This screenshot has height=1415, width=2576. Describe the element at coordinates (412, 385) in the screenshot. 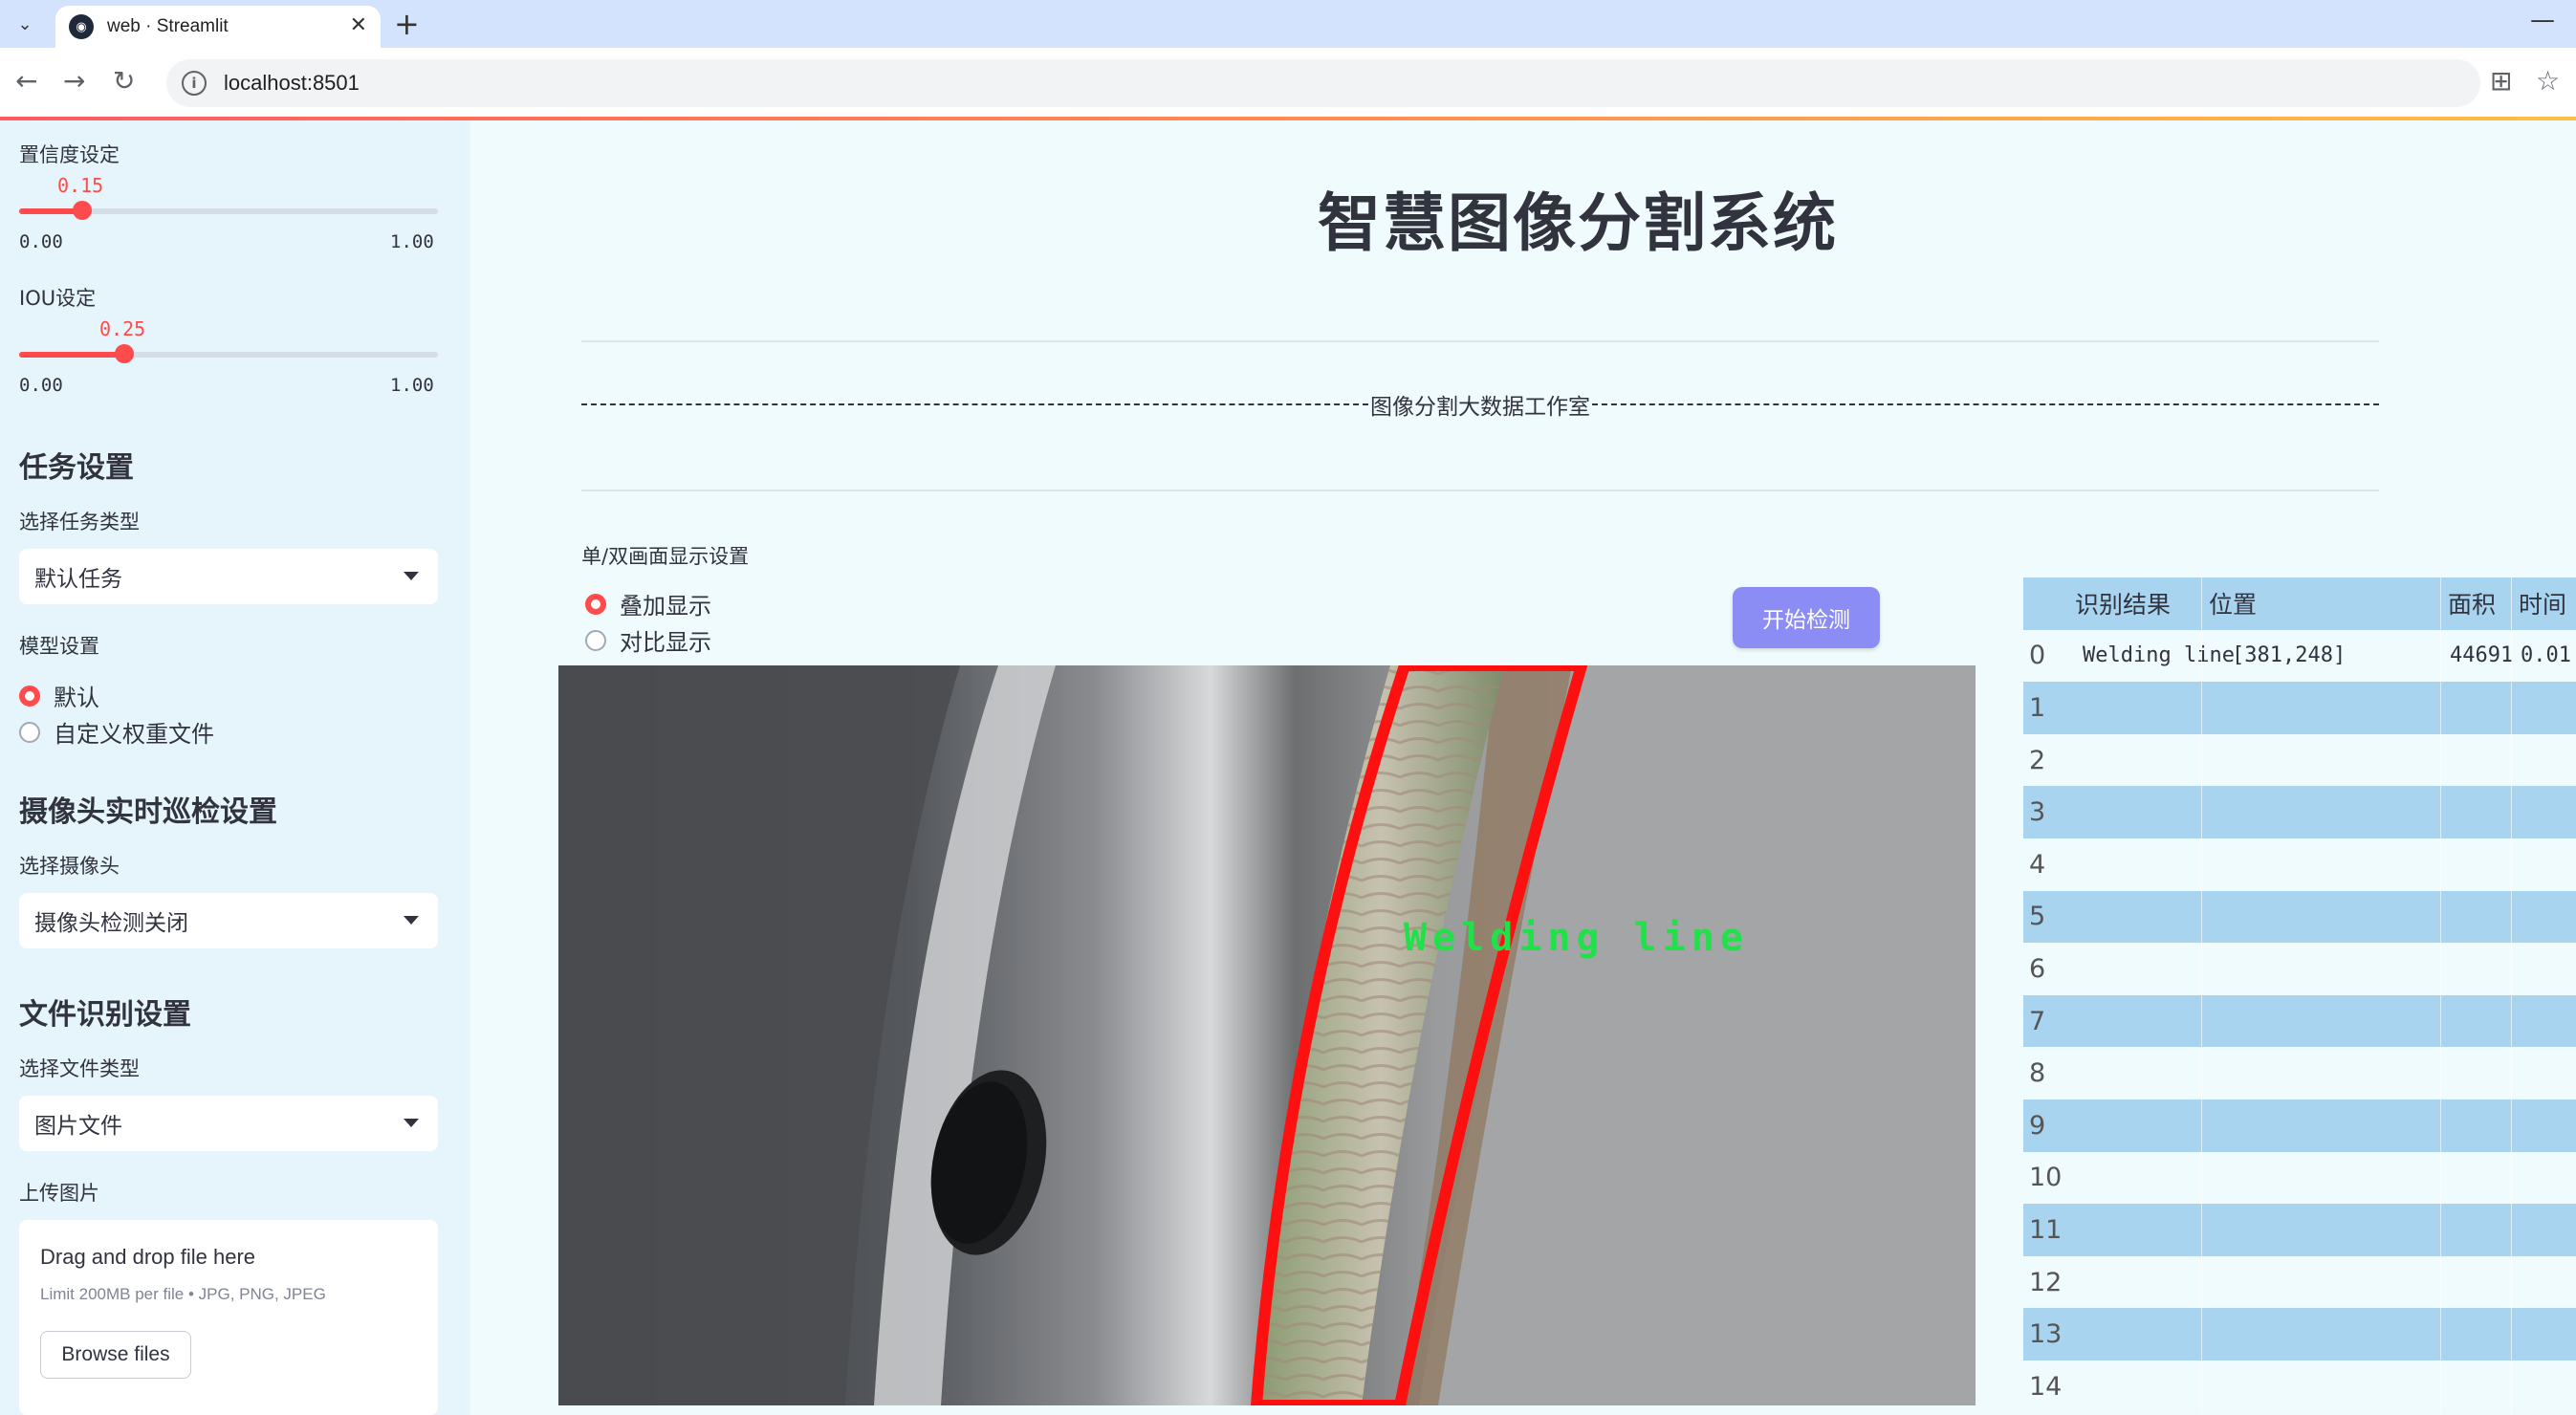

I see `iou-max: 1.00` at that location.